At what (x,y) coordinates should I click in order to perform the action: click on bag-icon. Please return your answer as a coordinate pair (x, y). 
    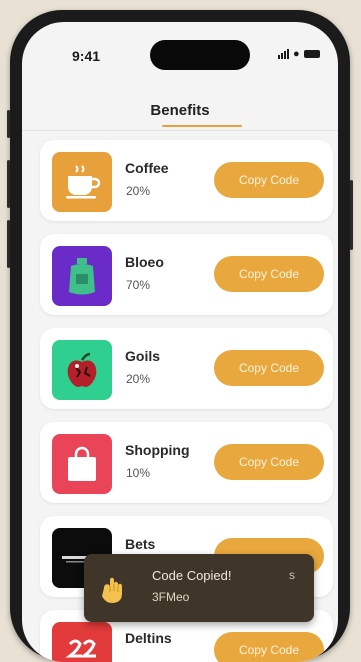
    Looking at the image, I should click on (82, 276).